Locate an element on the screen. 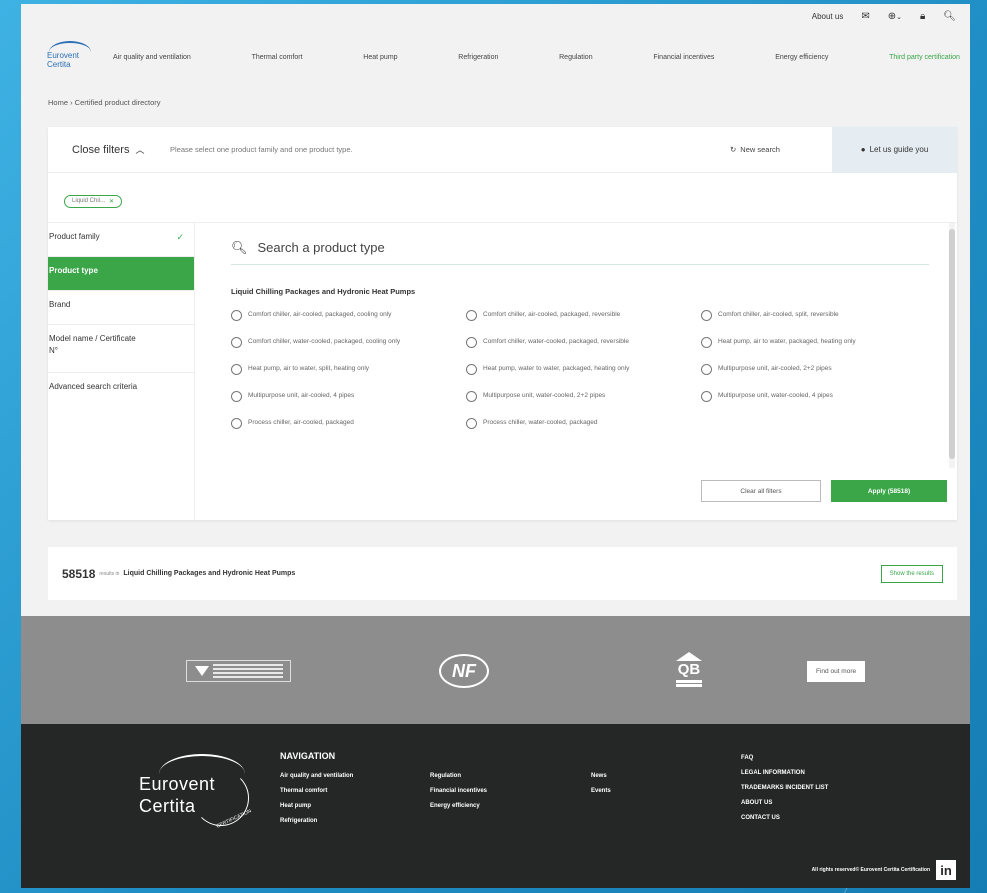 Image resolution: width=987 pixels, height=893 pixels. option-radio: Process chiller, water-cooled, packaged is located at coordinates (583, 426).